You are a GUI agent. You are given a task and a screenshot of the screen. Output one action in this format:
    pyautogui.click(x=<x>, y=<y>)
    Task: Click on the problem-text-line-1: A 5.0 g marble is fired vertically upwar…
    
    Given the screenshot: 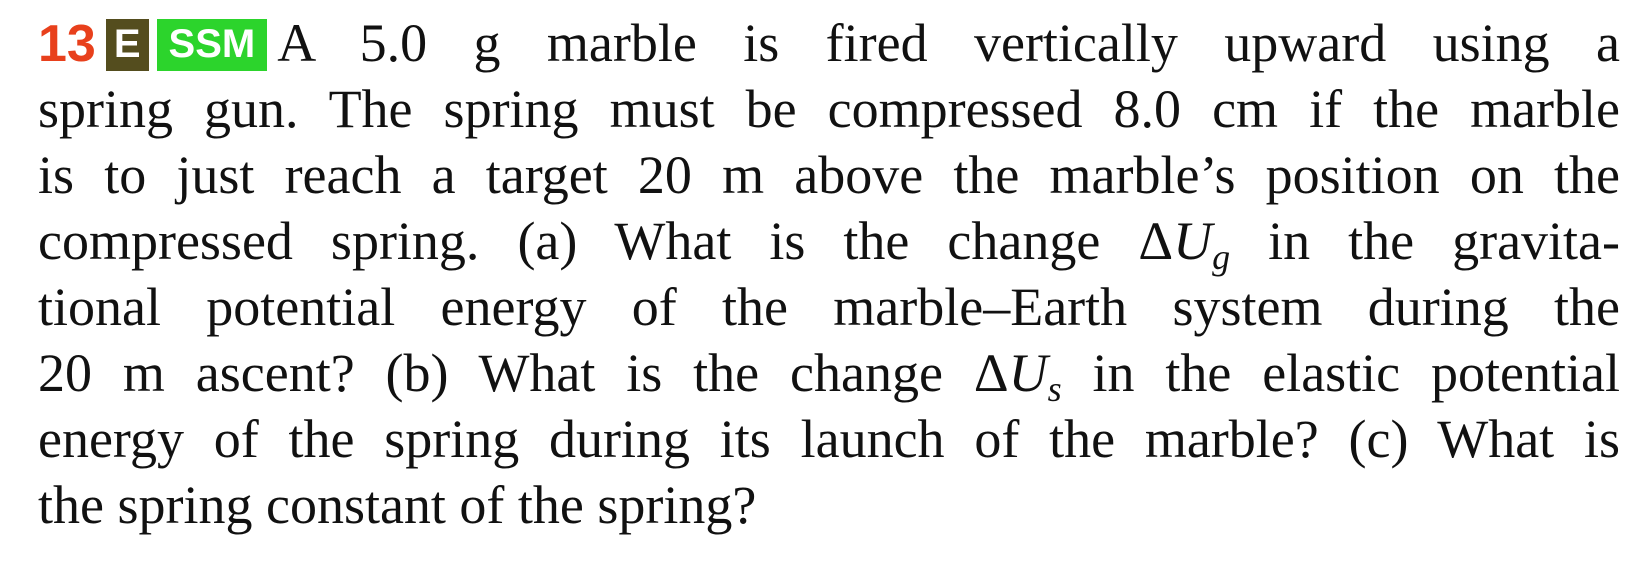 What is the action you would take?
    pyautogui.click(x=948, y=43)
    